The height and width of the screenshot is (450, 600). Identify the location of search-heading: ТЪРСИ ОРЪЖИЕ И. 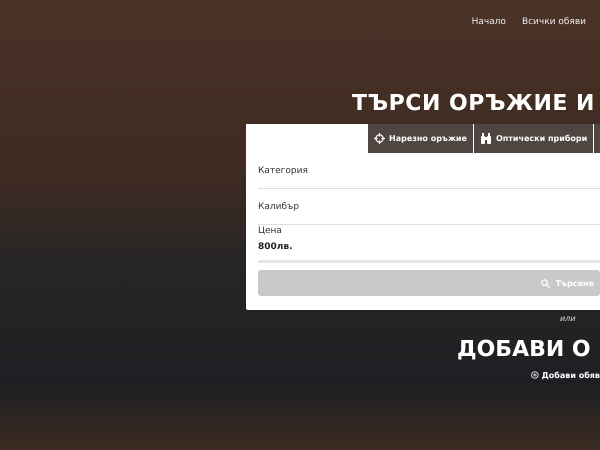
(474, 104).